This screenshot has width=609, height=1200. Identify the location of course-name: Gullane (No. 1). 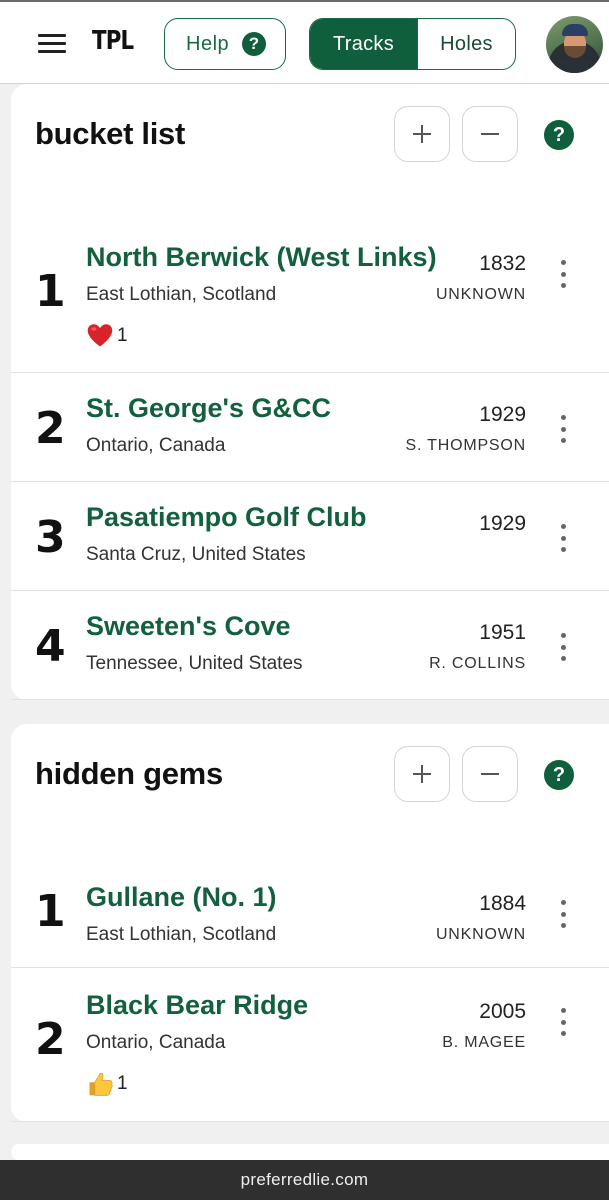
(181, 897).